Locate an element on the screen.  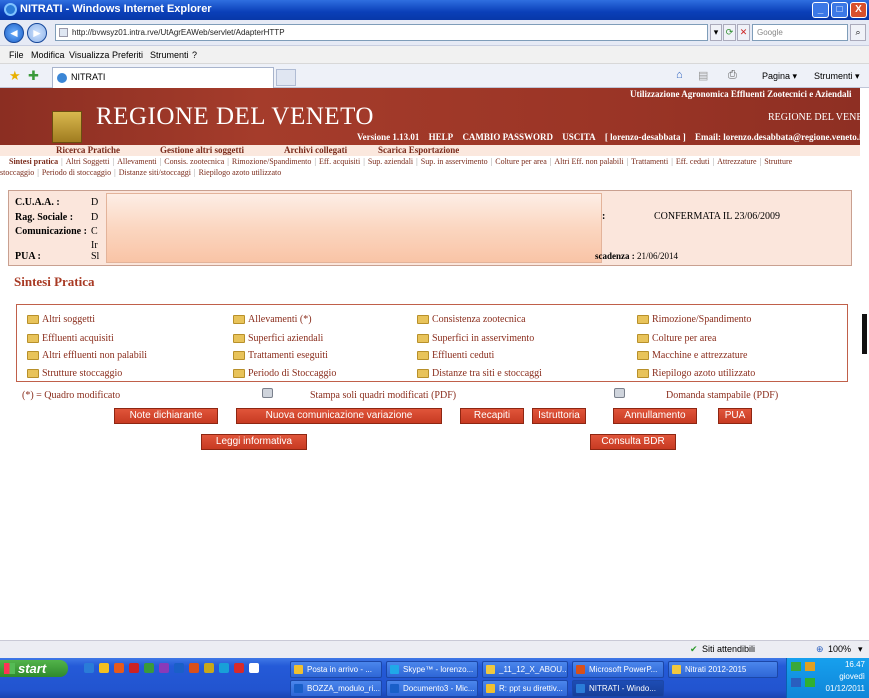
skype-quicklaunch-icon is located at coordinates (224, 668).